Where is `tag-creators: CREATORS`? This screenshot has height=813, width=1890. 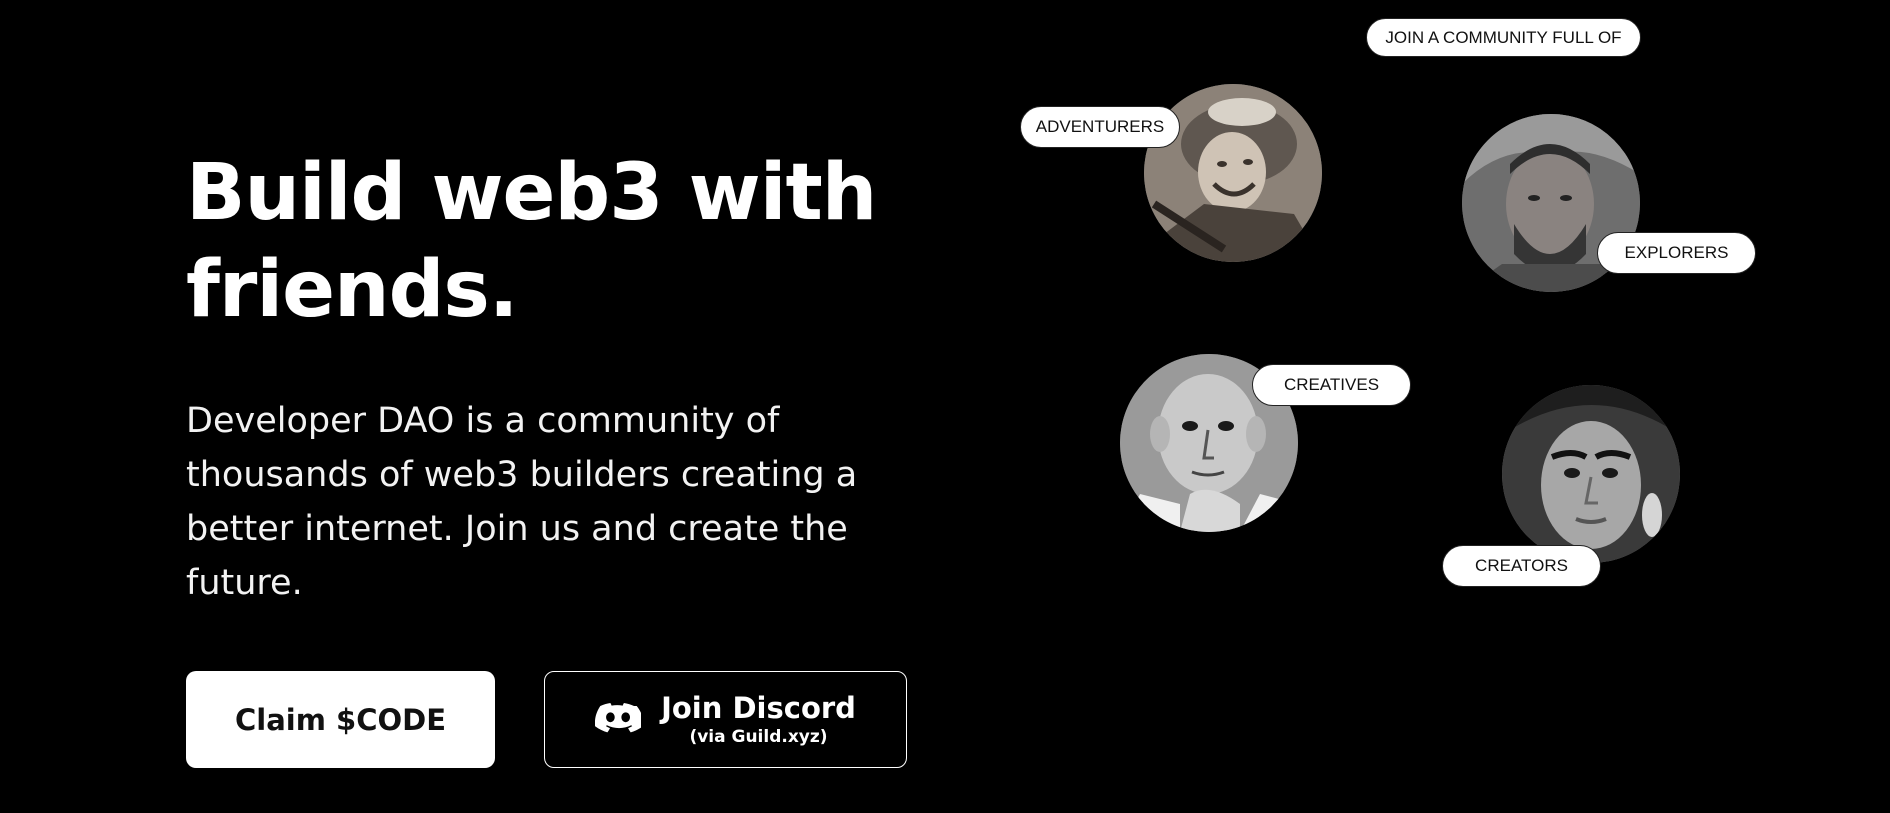
tag-creators: CREATORS is located at coordinates (1521, 566).